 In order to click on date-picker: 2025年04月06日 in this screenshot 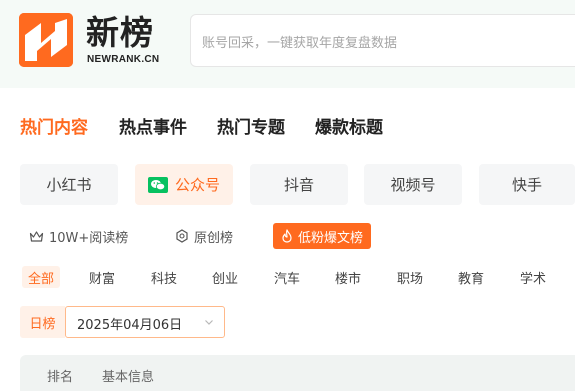, I will do `click(145, 322)`.